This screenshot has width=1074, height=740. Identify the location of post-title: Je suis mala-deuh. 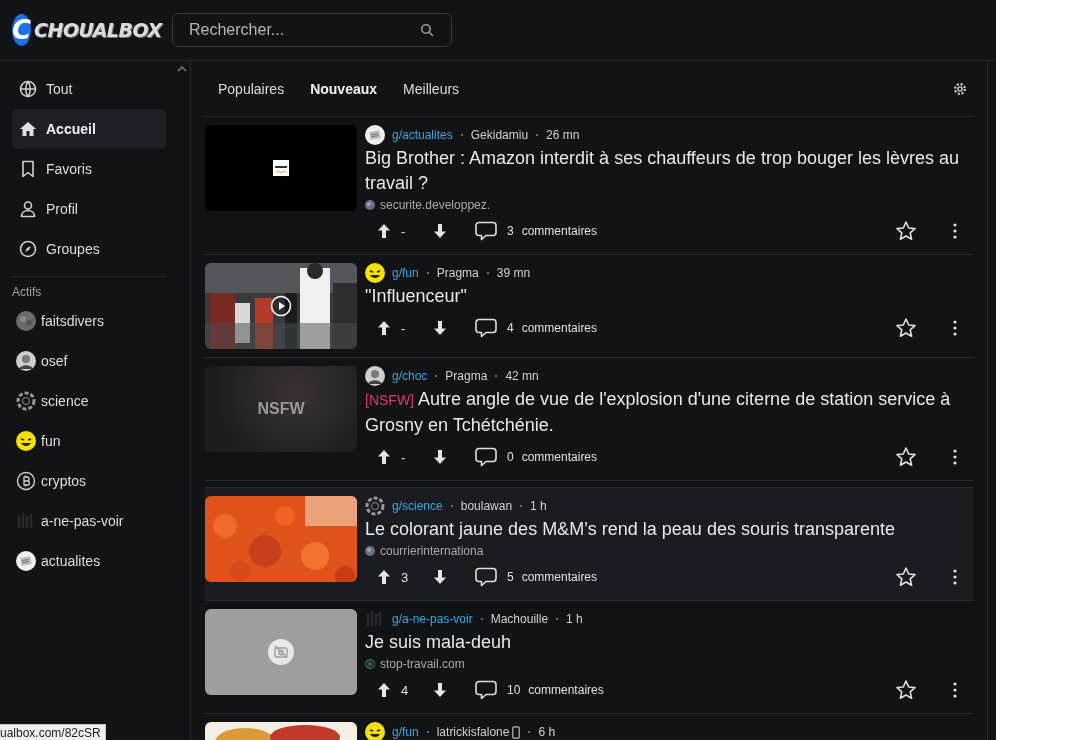
(669, 642).